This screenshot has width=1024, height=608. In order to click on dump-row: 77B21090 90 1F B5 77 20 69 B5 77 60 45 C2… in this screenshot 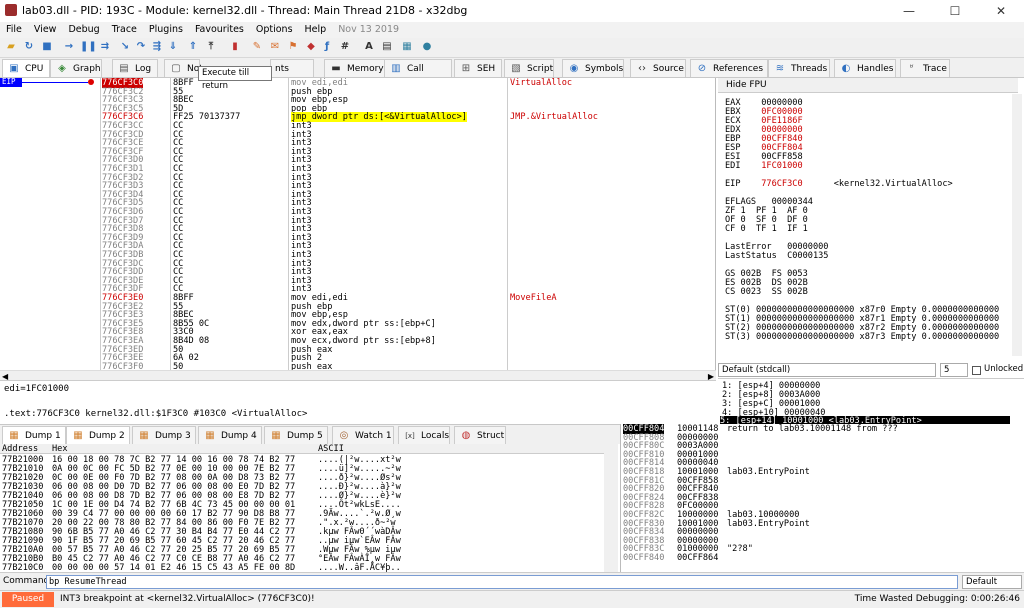, I will do `click(305, 541)`.